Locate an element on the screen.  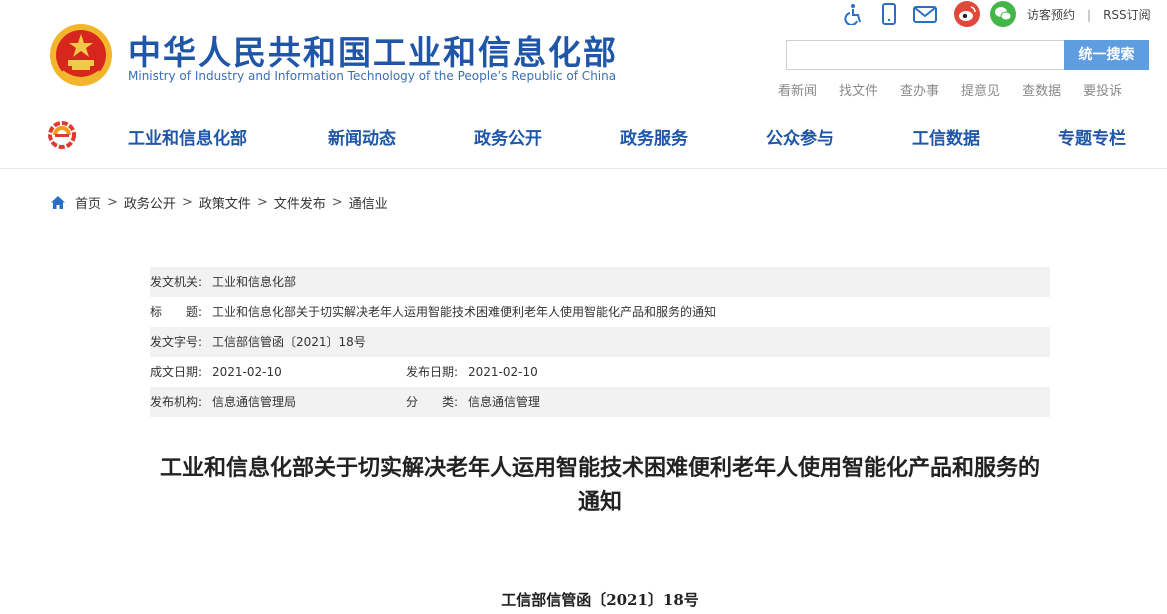
org-label: 发布机构: is located at coordinates (176, 402).